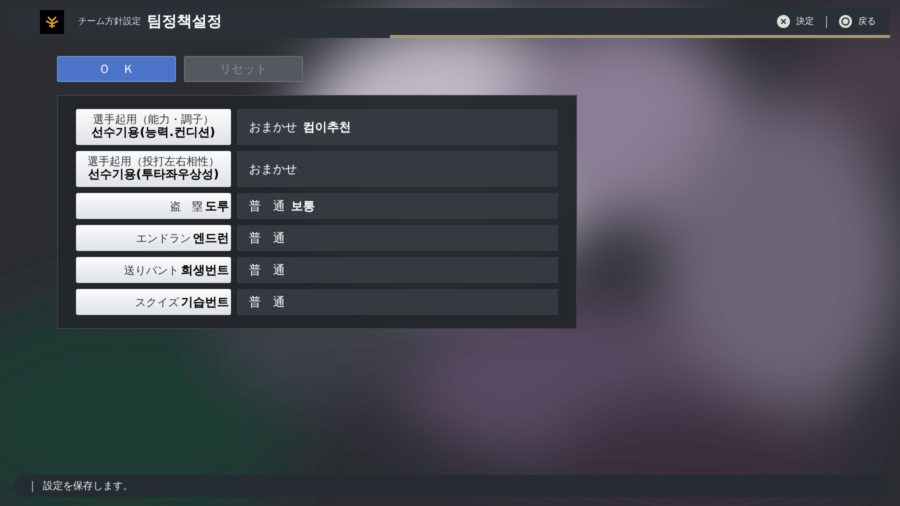 The width and height of the screenshot is (900, 506). Describe the element at coordinates (88, 486) in the screenshot. I see `status-message: 設定を保存します。` at that location.